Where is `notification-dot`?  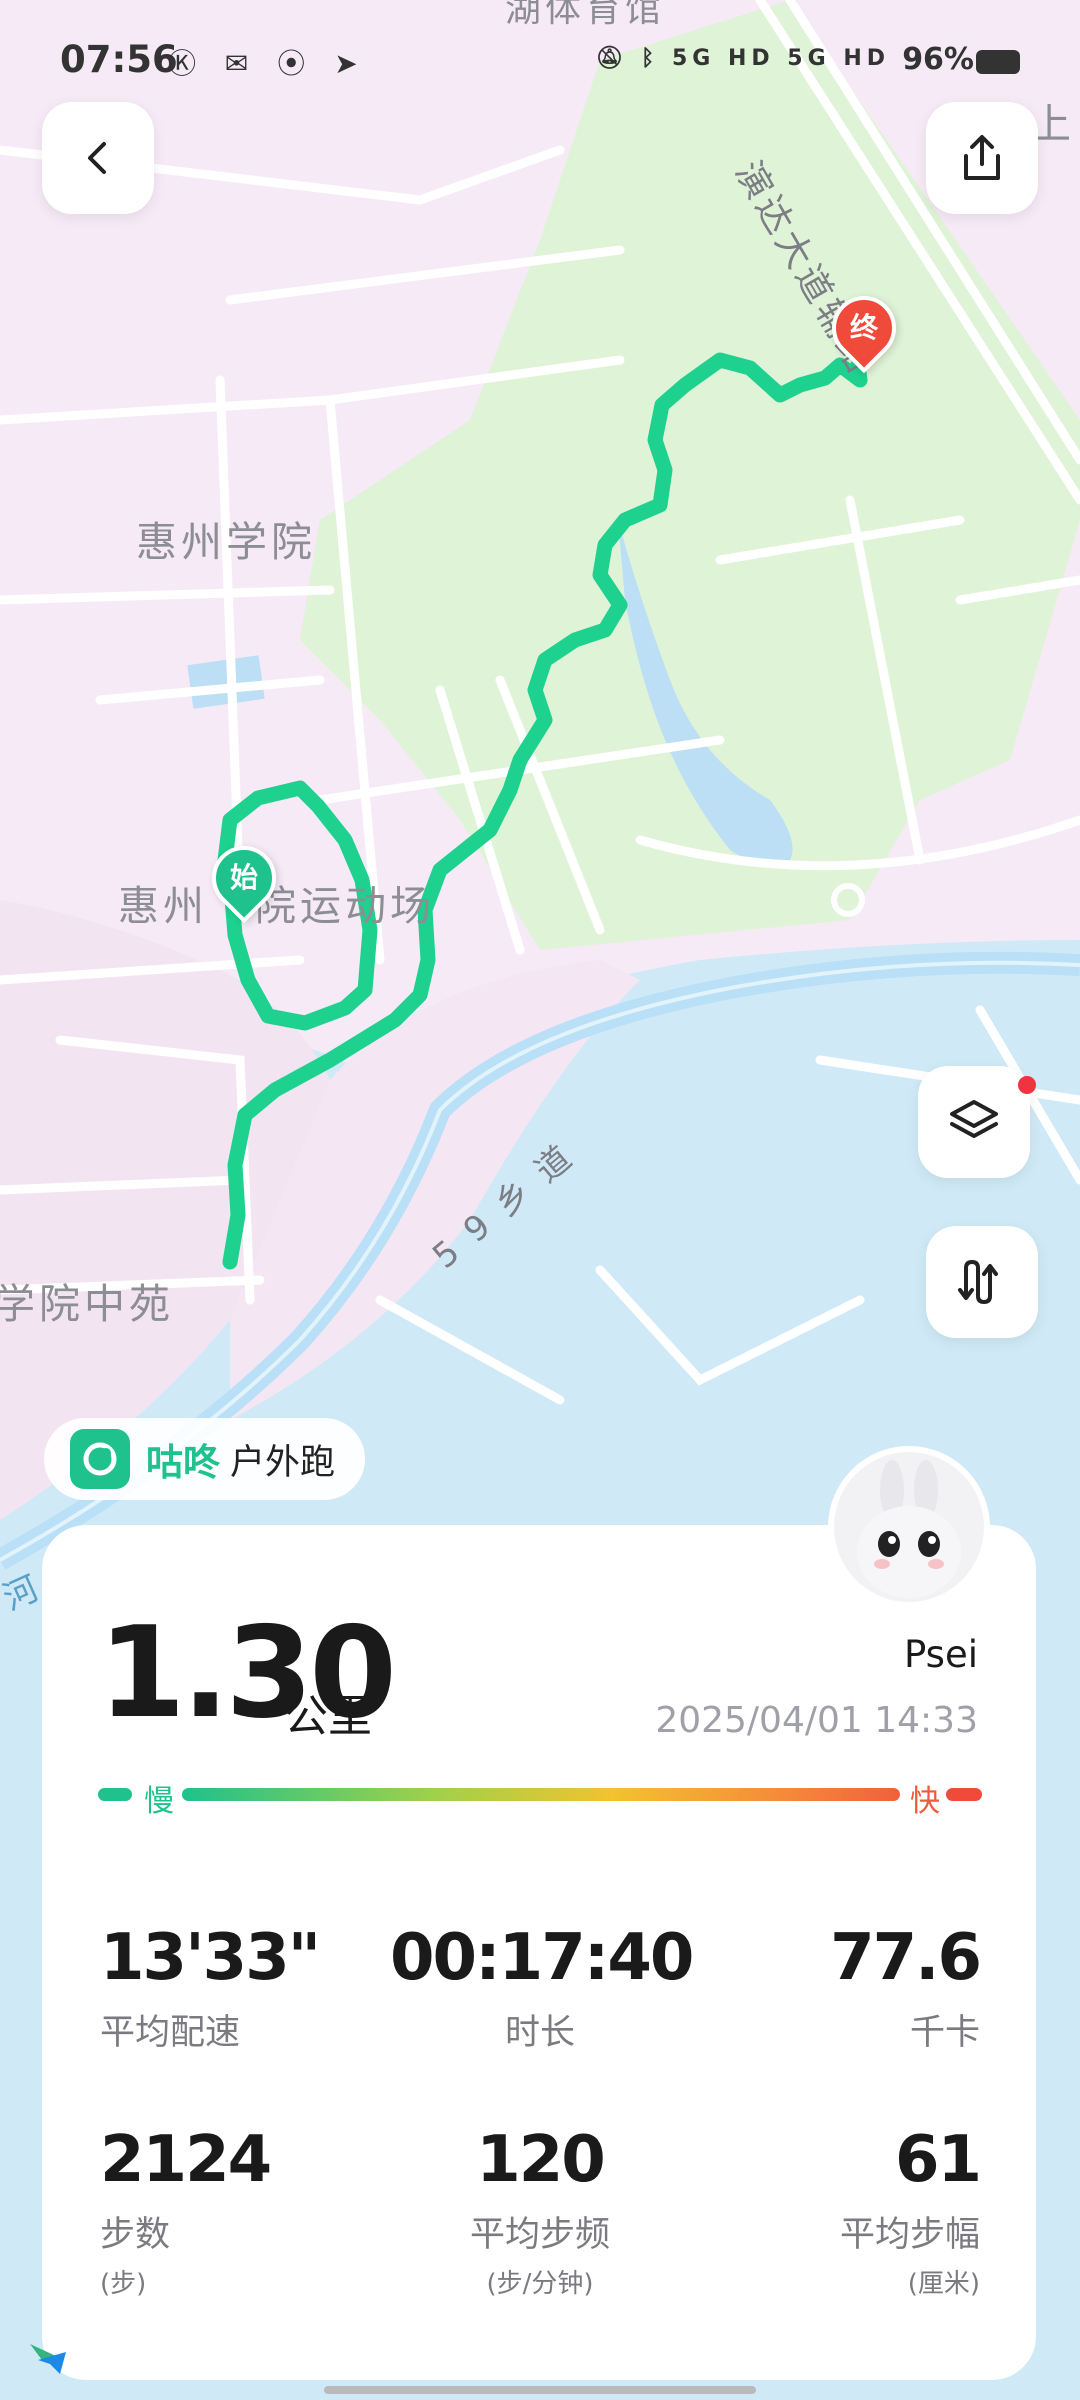 notification-dot is located at coordinates (1027, 1085).